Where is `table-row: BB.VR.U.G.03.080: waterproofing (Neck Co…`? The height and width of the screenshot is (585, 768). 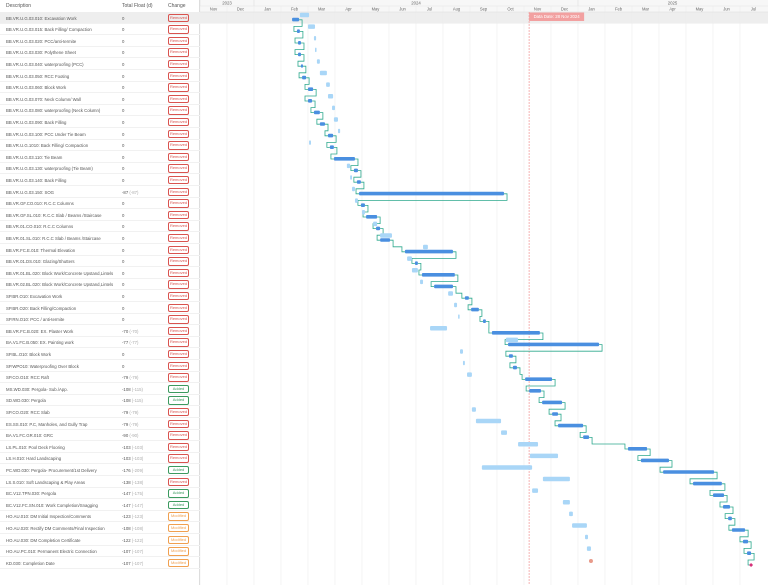
table-row: BB.VR.U.G.03.080: waterproofing (Neck Co… is located at coordinates (100, 111).